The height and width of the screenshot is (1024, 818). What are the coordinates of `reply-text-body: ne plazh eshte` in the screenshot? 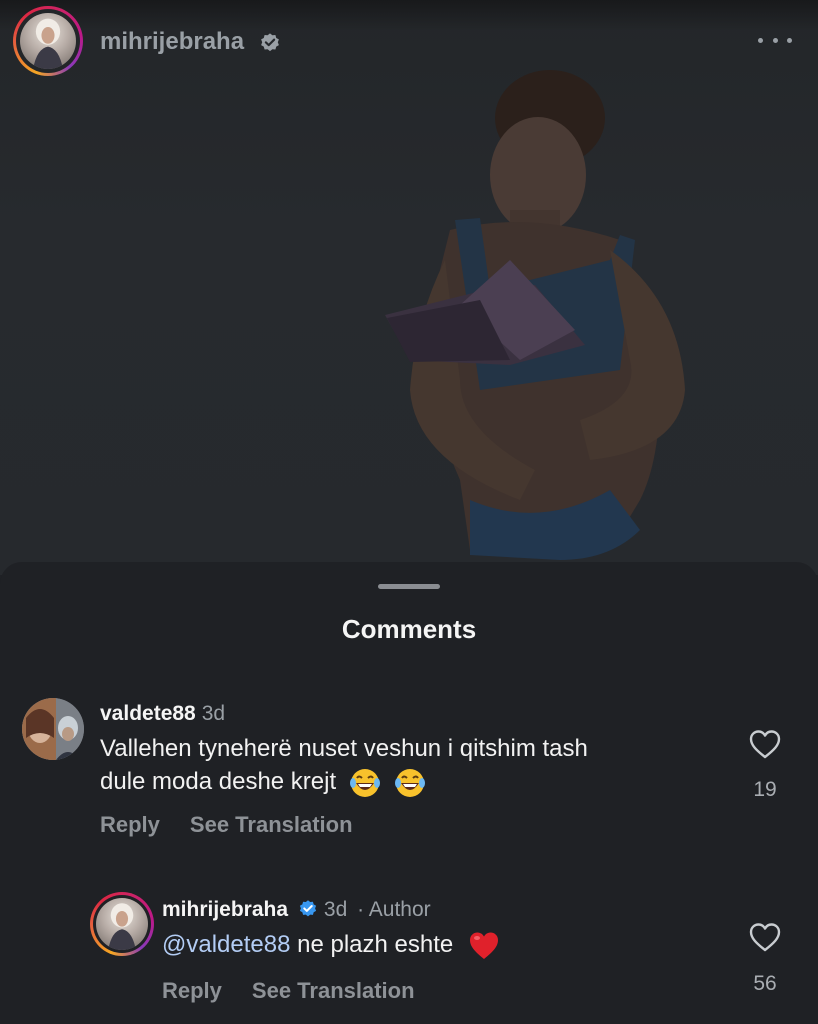 It's located at (372, 944).